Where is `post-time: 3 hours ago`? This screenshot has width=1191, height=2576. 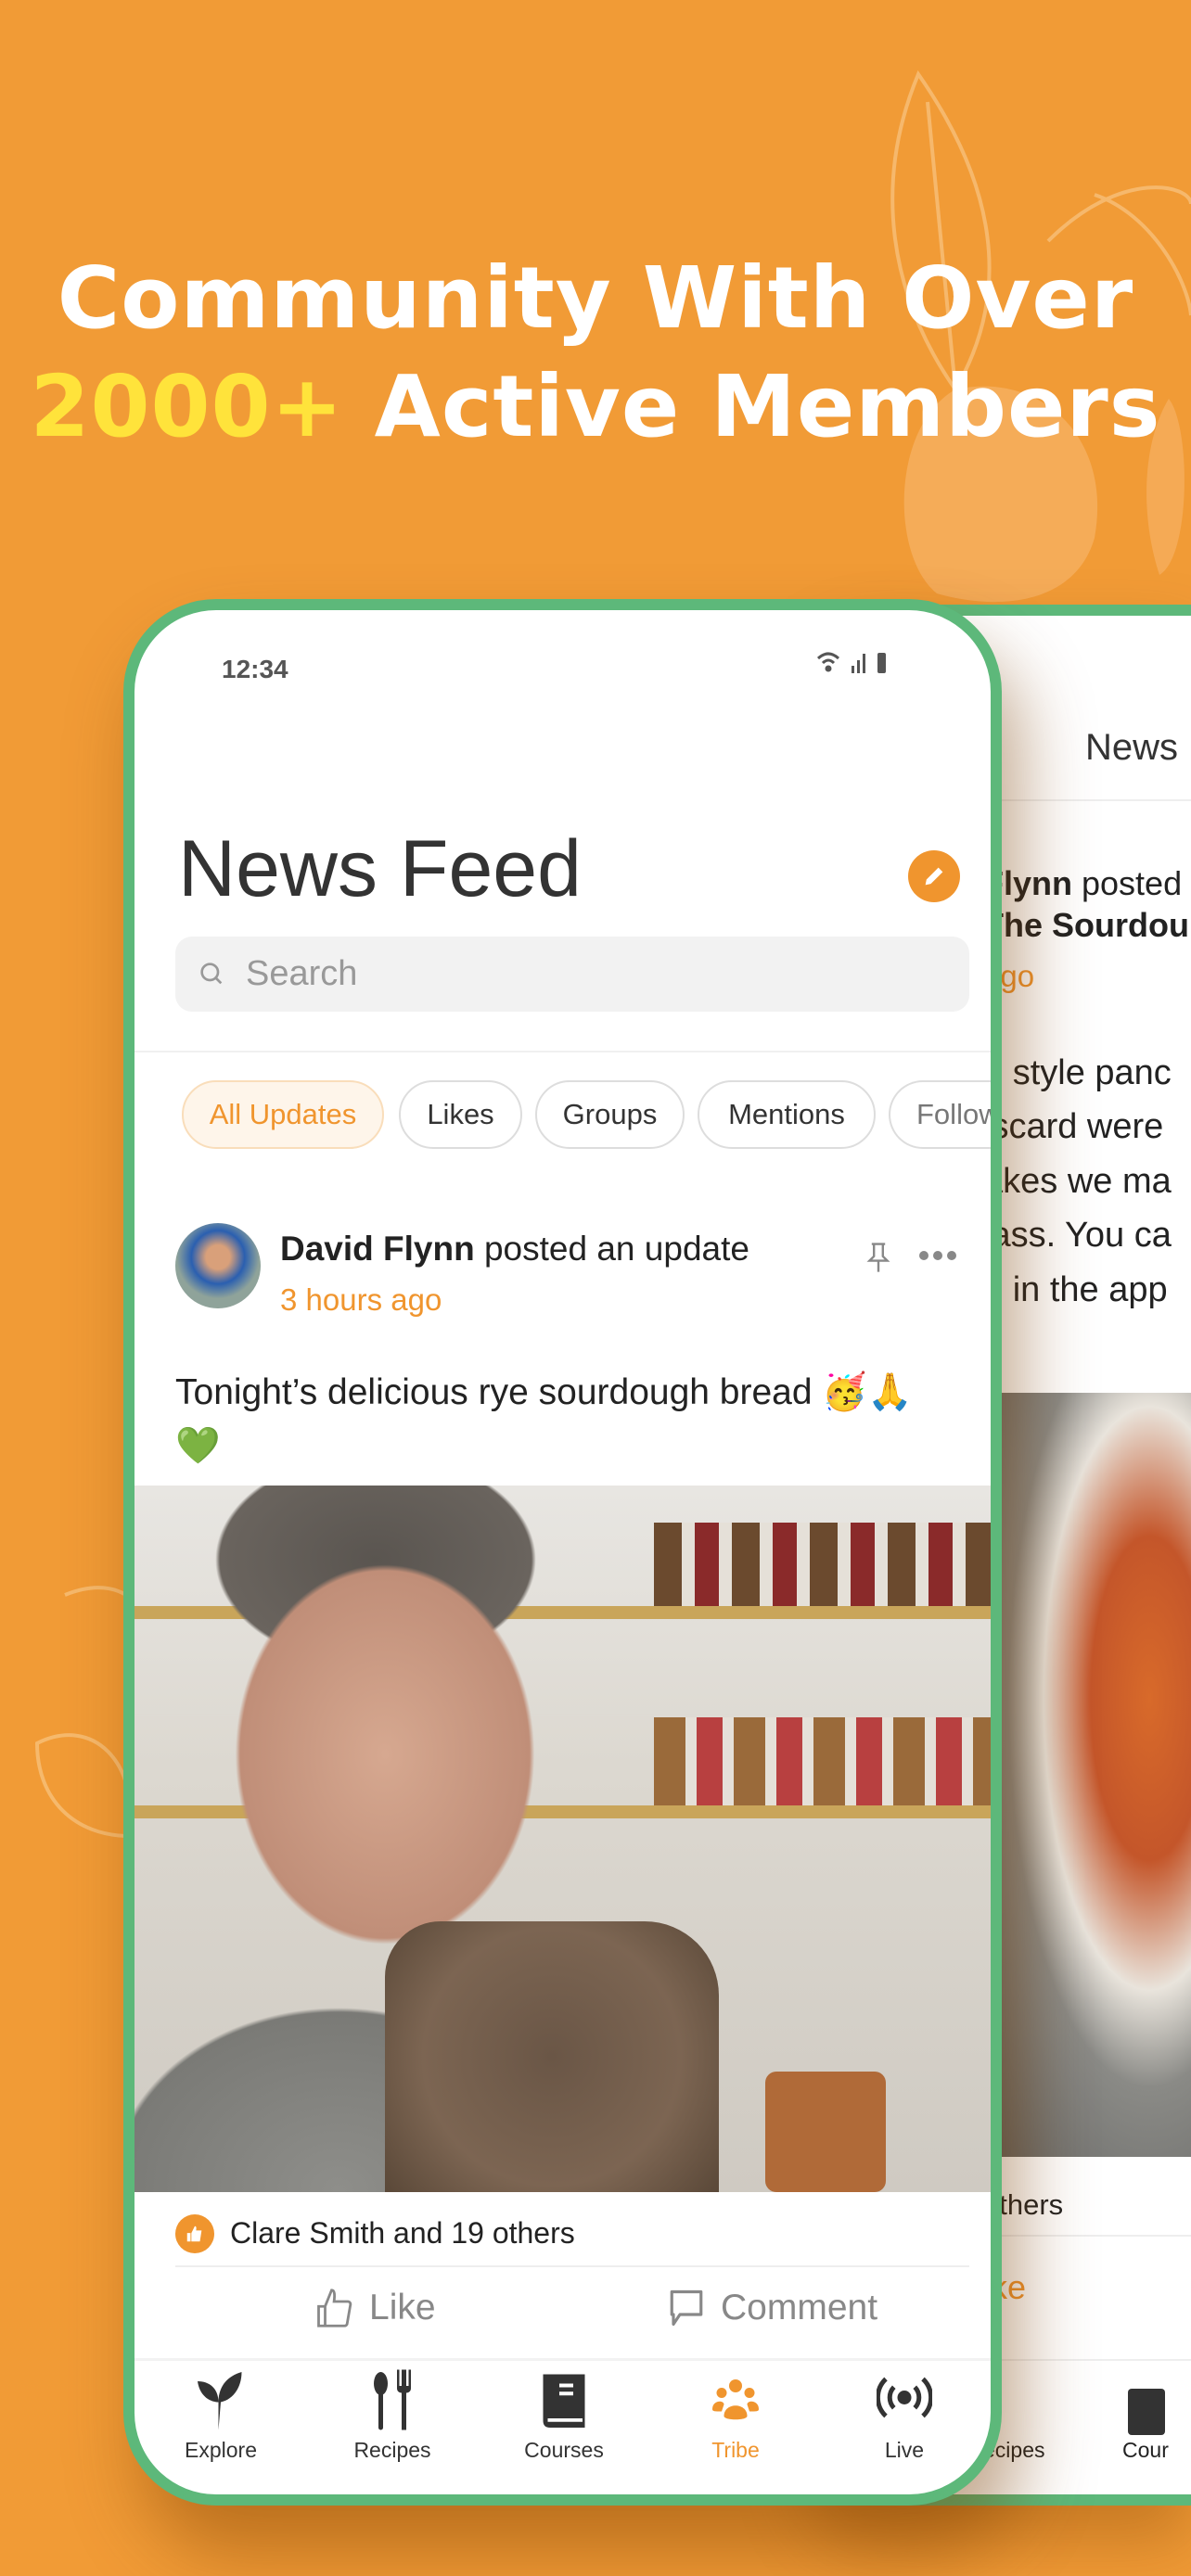 post-time: 3 hours ago is located at coordinates (361, 1299).